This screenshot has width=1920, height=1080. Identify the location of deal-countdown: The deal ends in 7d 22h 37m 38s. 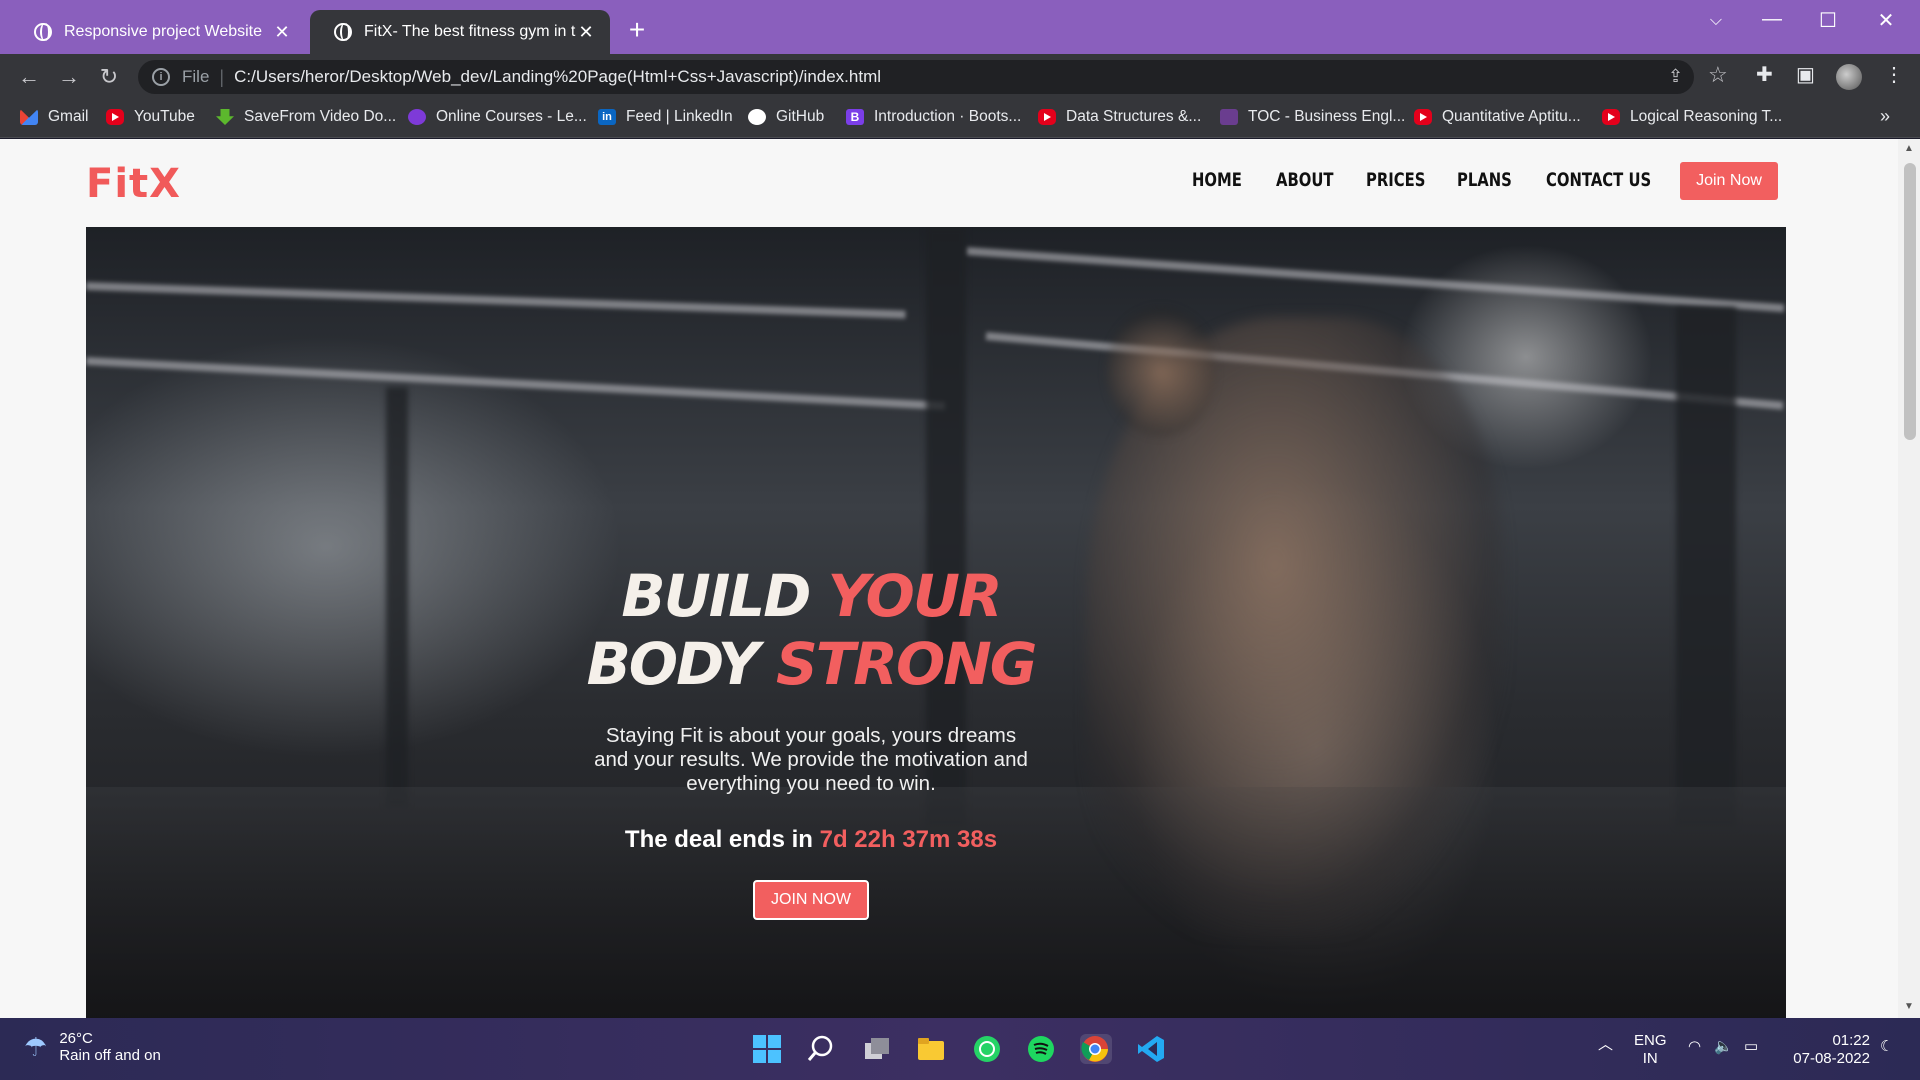
(811, 840).